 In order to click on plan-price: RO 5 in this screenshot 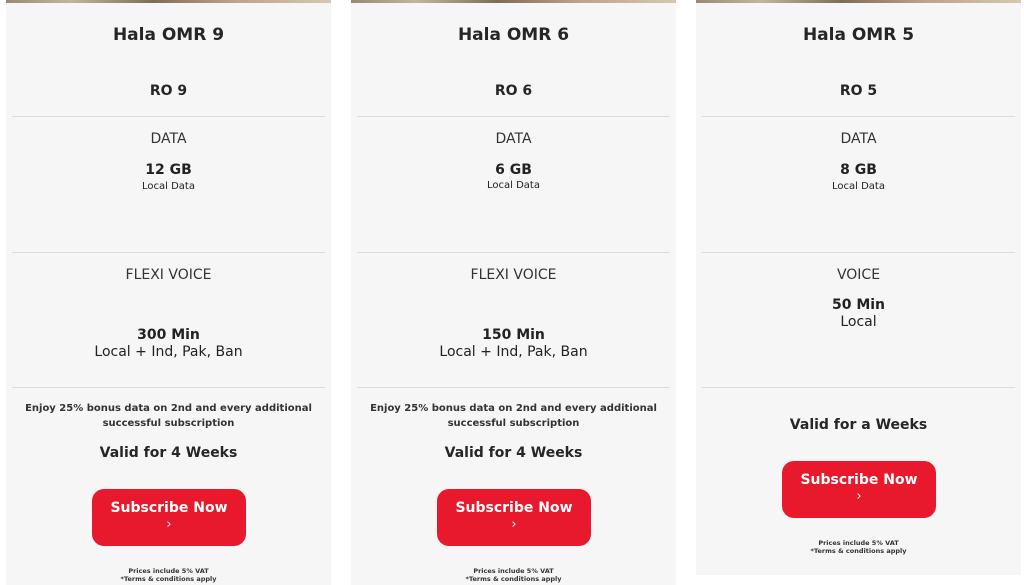, I will do `click(858, 91)`.